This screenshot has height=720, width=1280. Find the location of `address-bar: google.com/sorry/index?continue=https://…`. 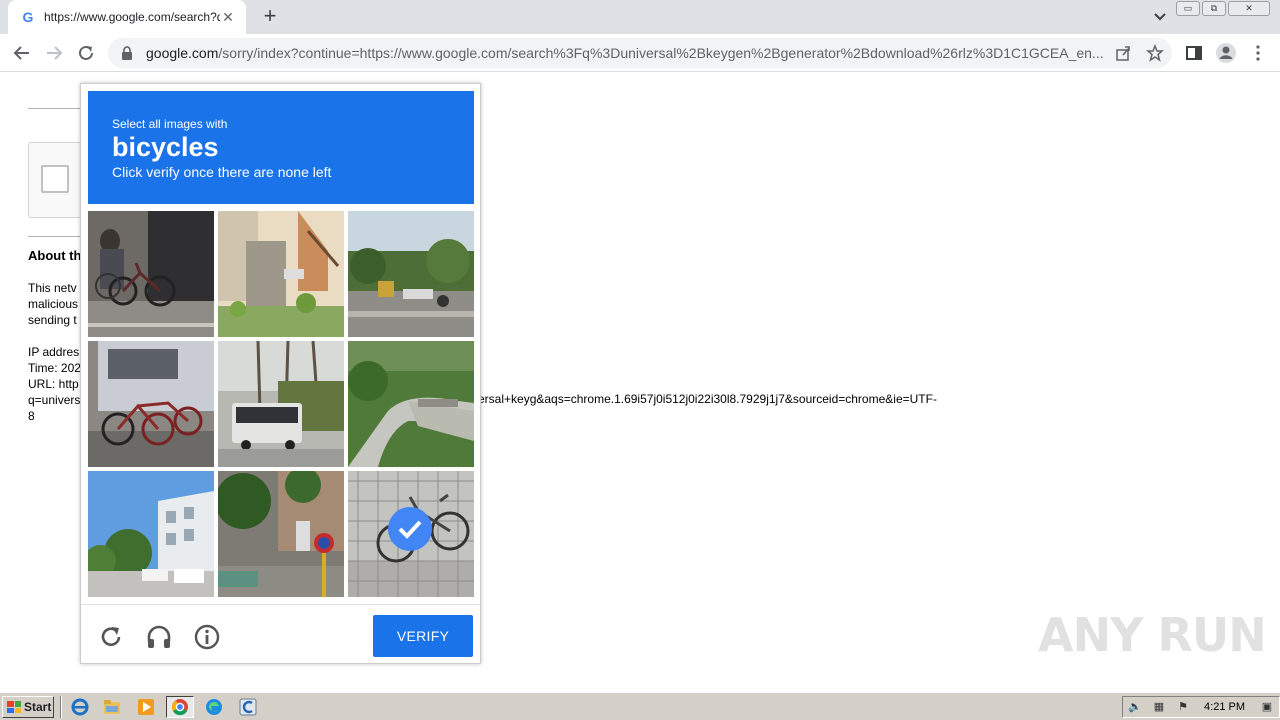

address-bar: google.com/sorry/index?continue=https://… is located at coordinates (640, 53).